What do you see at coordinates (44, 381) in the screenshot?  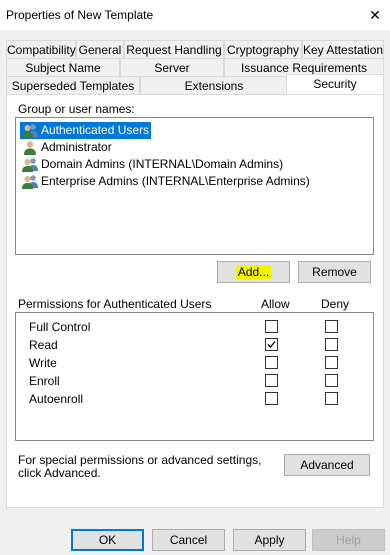 I see `permission-enroll: Enroll` at bounding box center [44, 381].